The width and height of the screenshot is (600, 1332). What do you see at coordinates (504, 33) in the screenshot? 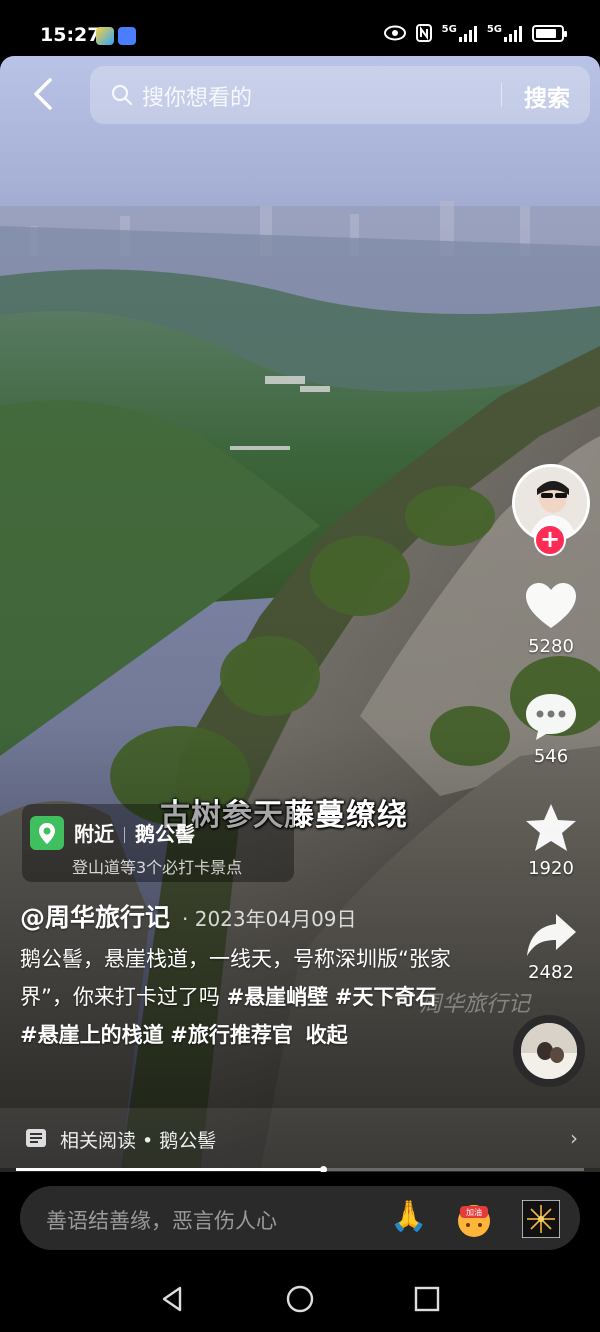
I see `signal-2: 5G` at bounding box center [504, 33].